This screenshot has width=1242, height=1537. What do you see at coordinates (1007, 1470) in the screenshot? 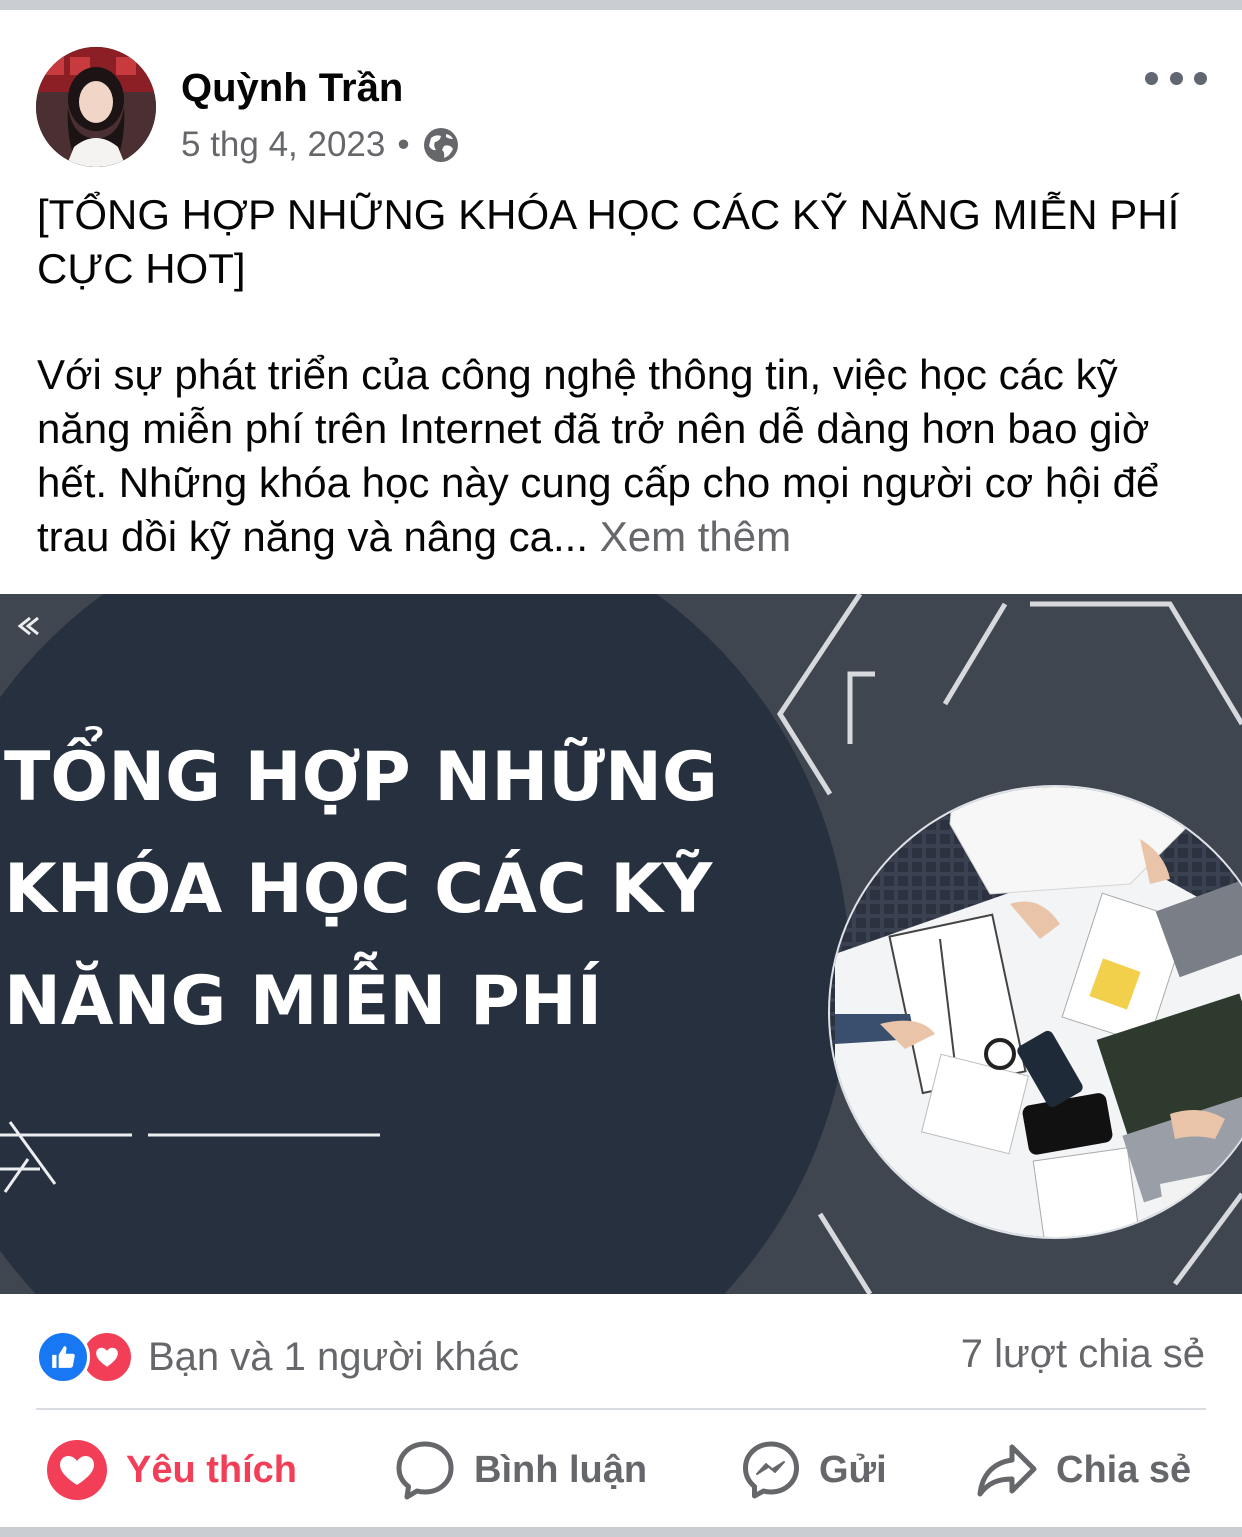
I see `share-icon` at bounding box center [1007, 1470].